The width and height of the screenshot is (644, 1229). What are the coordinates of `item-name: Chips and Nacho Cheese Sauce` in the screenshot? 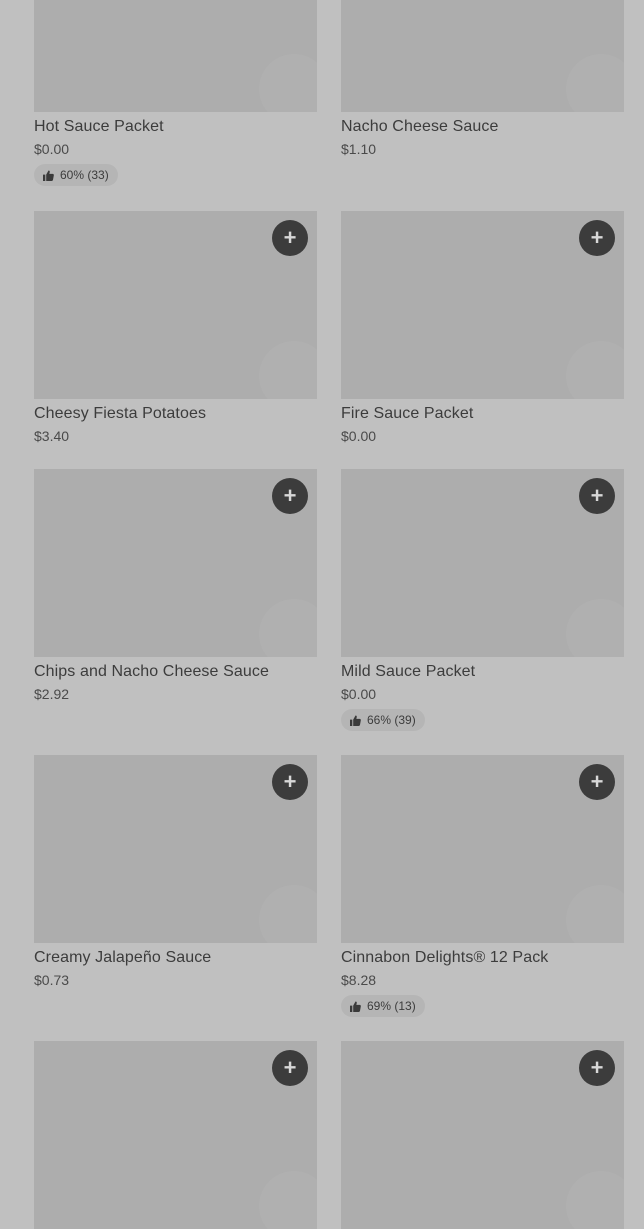 It's located at (151, 671).